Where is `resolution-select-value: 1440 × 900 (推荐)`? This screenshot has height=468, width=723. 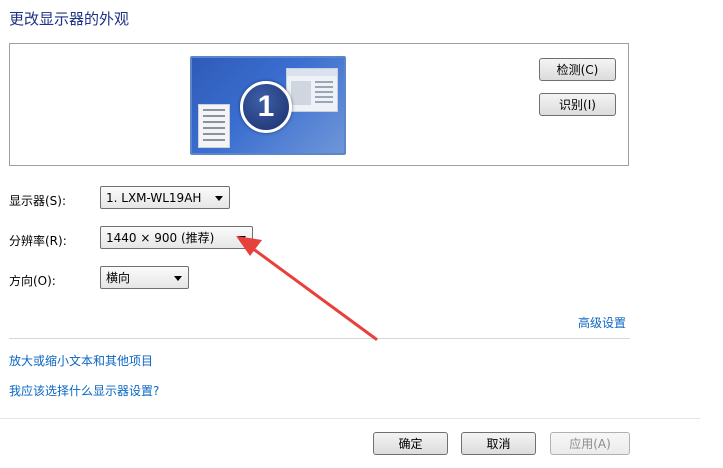 resolution-select-value: 1440 × 900 (推荐) is located at coordinates (160, 238).